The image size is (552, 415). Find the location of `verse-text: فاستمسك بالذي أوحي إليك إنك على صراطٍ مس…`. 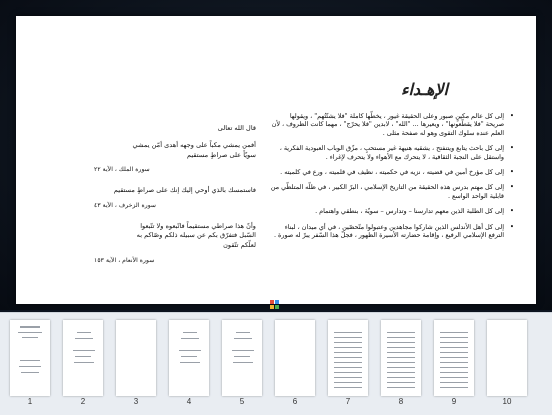

verse-text: فاستمسك بالذي أوحي إليك إنك على صراطٍ مس… is located at coordinates (184, 190).